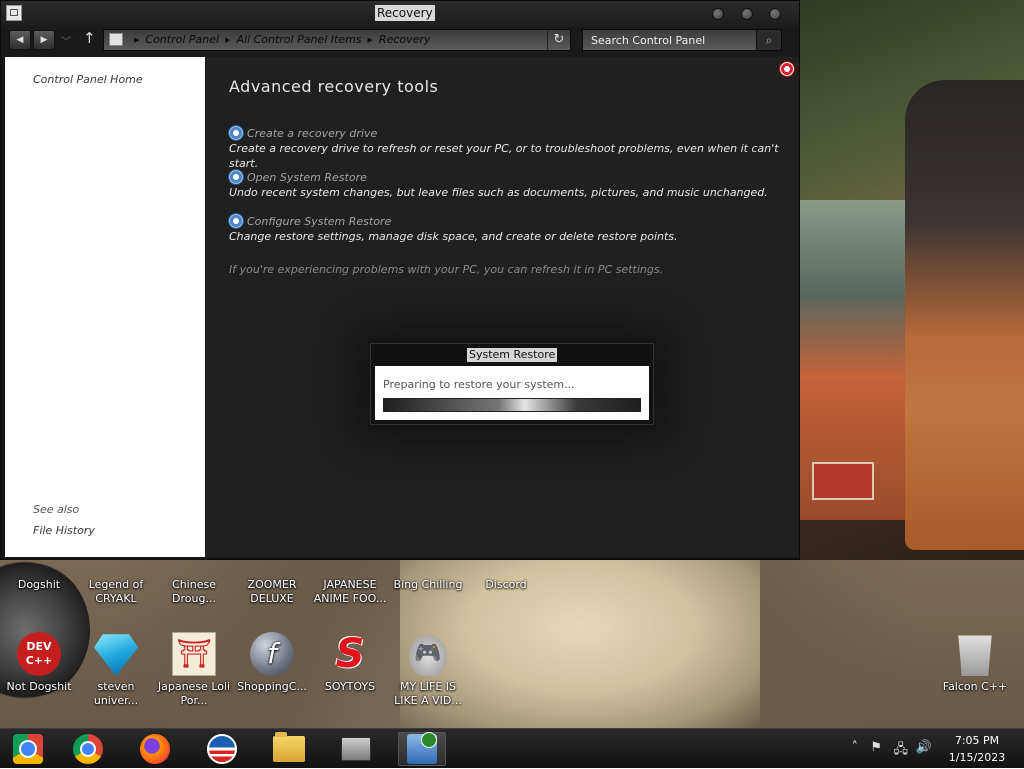  What do you see at coordinates (298, 39) in the screenshot?
I see `breadcrumb-all-items: All Control Panel Items` at bounding box center [298, 39].